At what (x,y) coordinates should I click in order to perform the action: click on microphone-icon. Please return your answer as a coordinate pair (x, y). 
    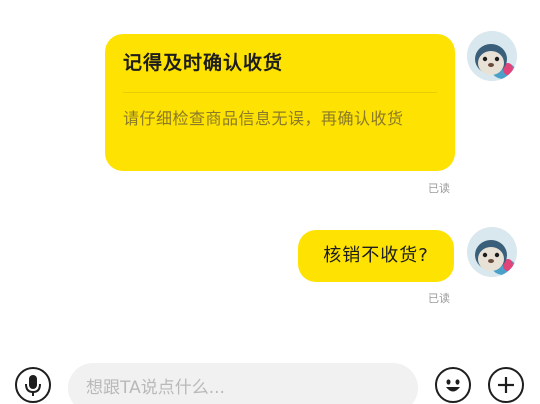
    Looking at the image, I should click on (33, 385).